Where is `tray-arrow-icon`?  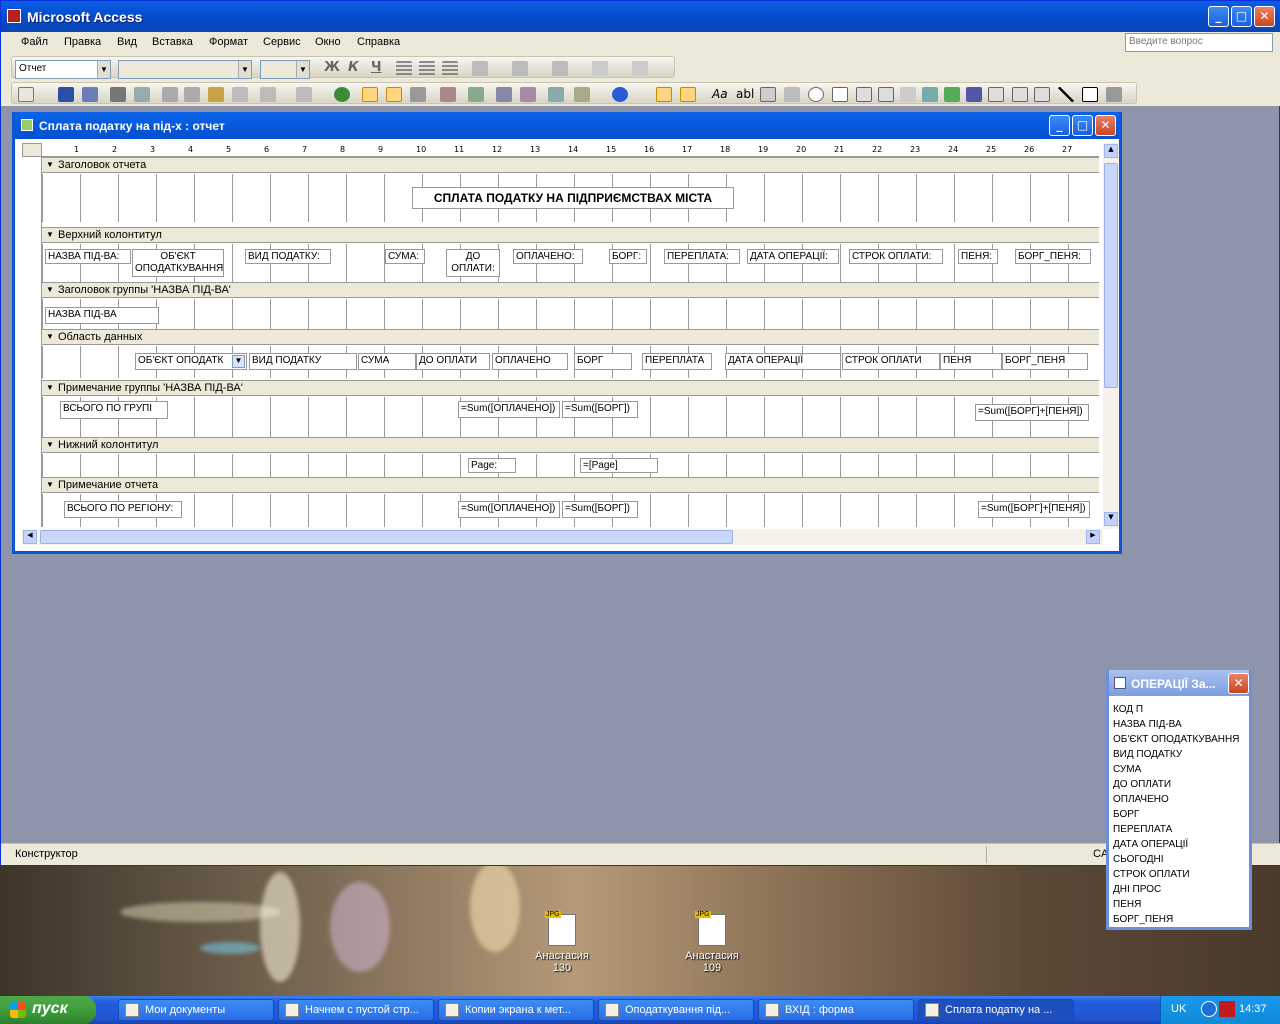 tray-arrow-icon is located at coordinates (1209, 1009).